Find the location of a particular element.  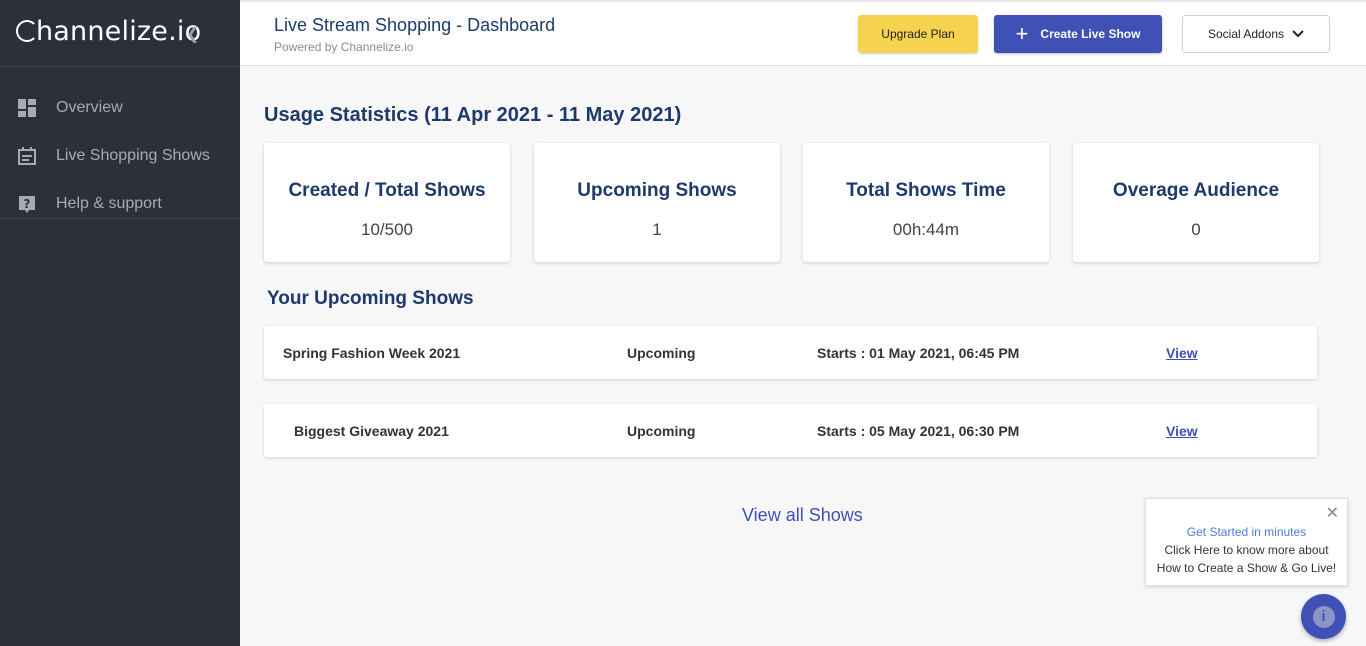

stat-card-total-time: Total Shows Time 00h:44m is located at coordinates (926, 202).